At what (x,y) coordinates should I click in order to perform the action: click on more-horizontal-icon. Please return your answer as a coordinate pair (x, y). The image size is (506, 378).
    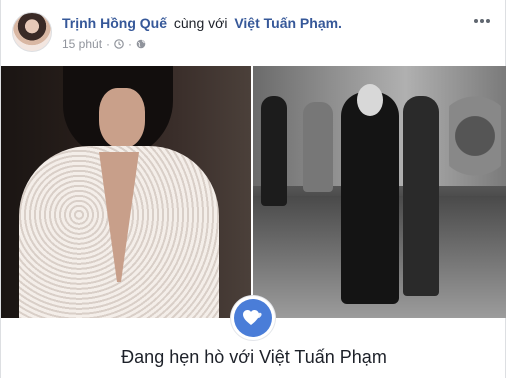
    Looking at the image, I should click on (476, 21).